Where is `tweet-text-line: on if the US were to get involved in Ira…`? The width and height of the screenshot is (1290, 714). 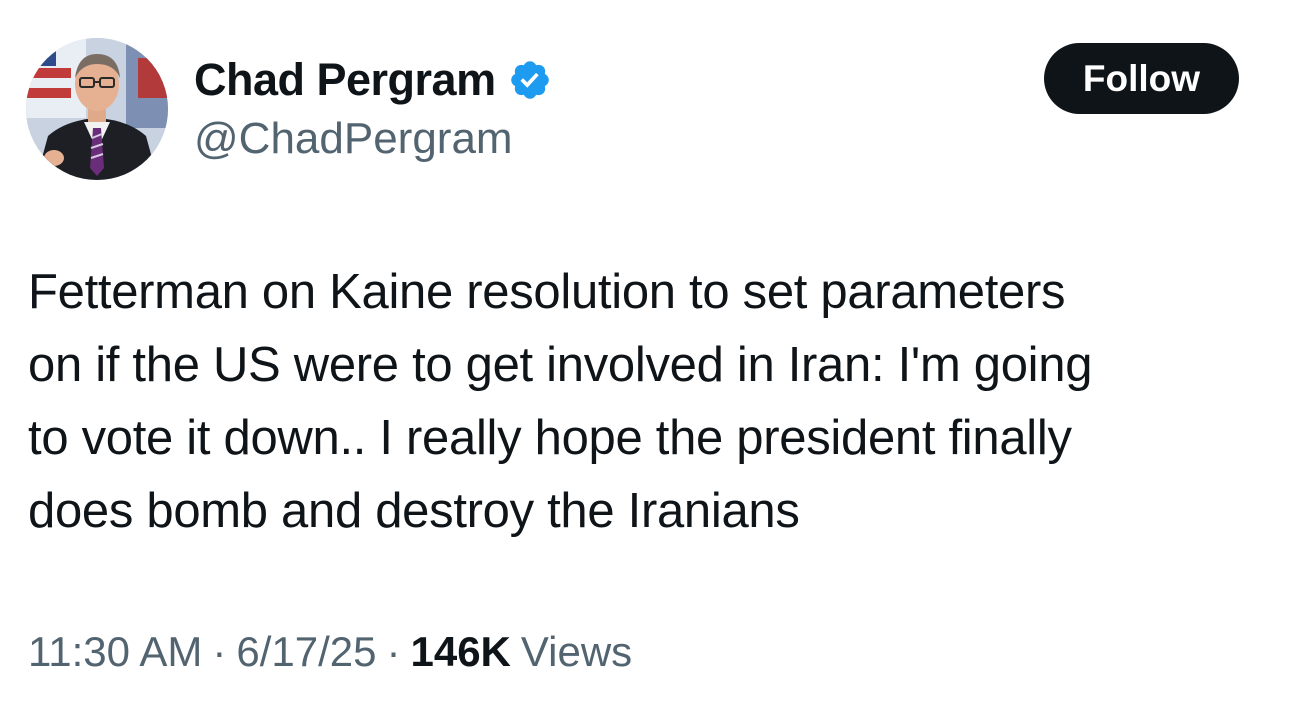 tweet-text-line: on if the US were to get involved in Ira… is located at coordinates (560, 365).